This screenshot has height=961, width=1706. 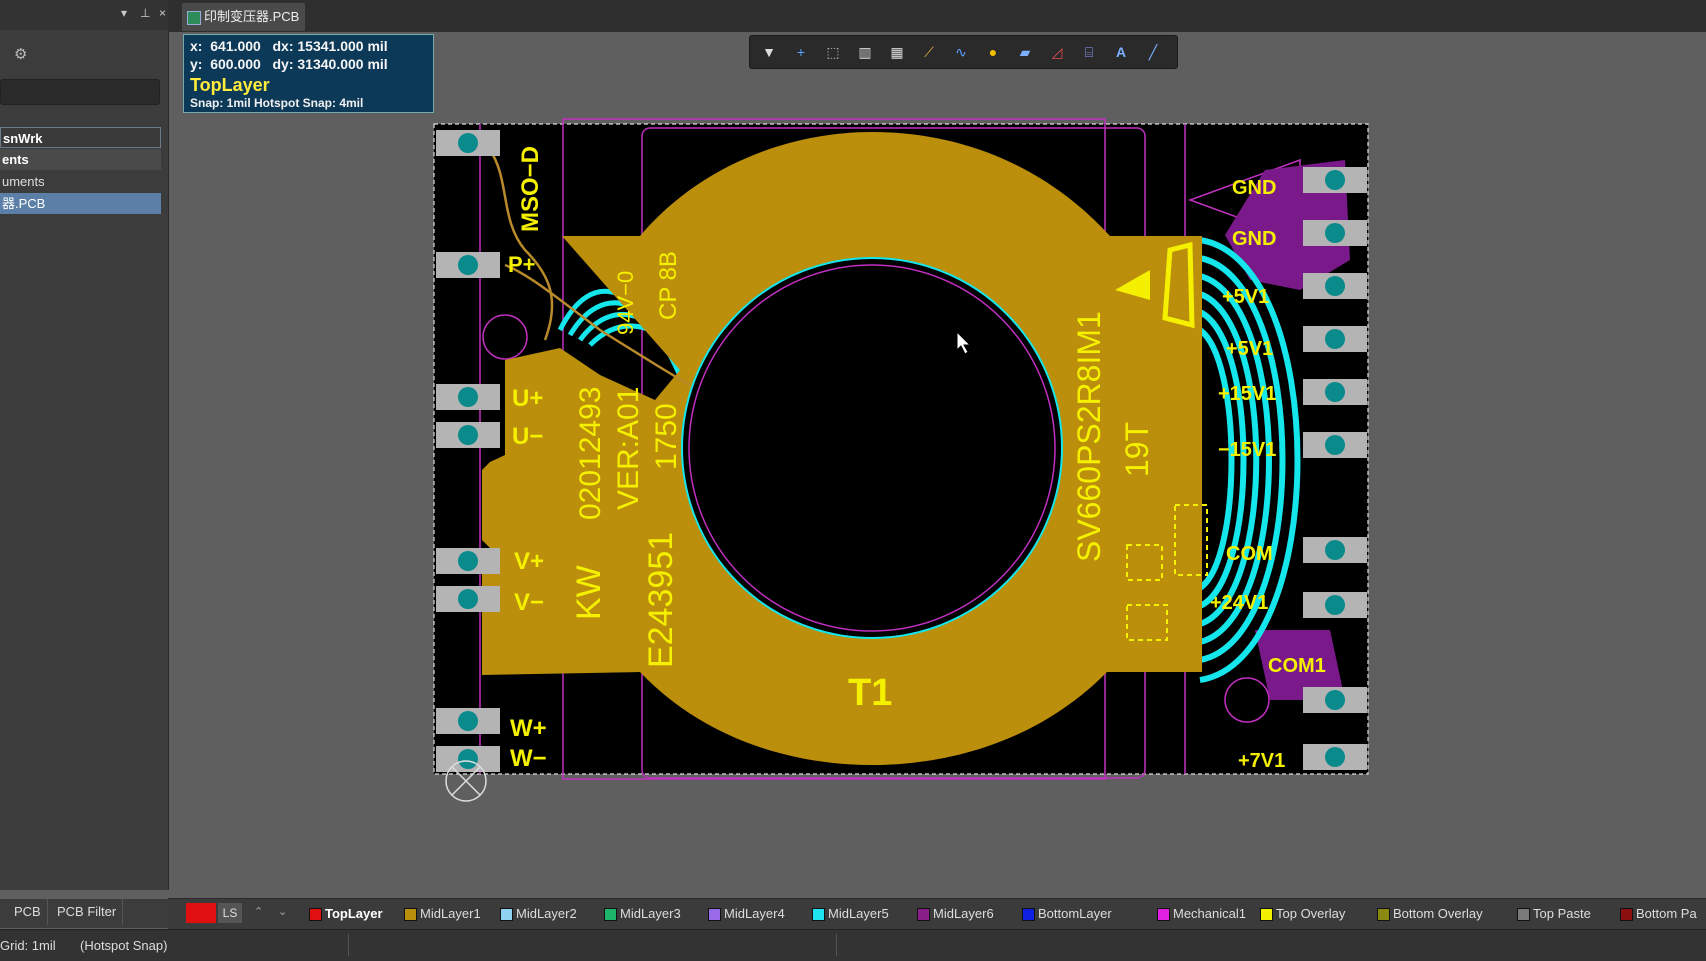 I want to click on label-v-plus: V+, so click(x=529, y=561).